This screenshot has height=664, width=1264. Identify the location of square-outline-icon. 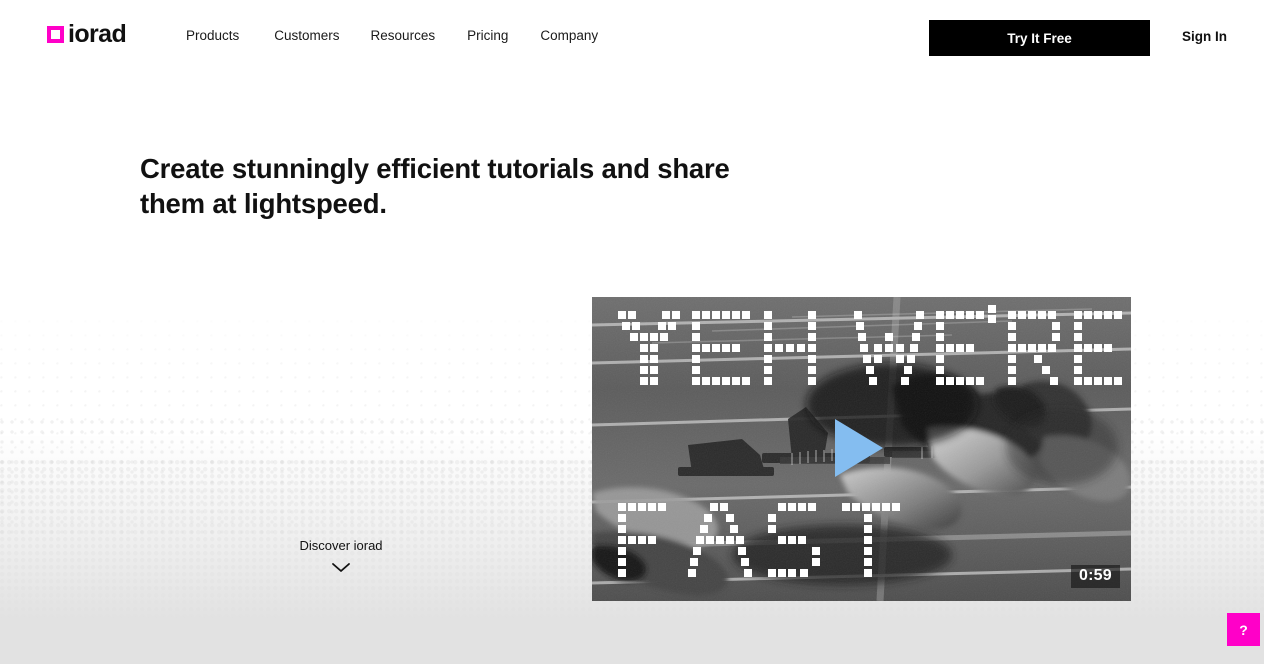
(55, 34).